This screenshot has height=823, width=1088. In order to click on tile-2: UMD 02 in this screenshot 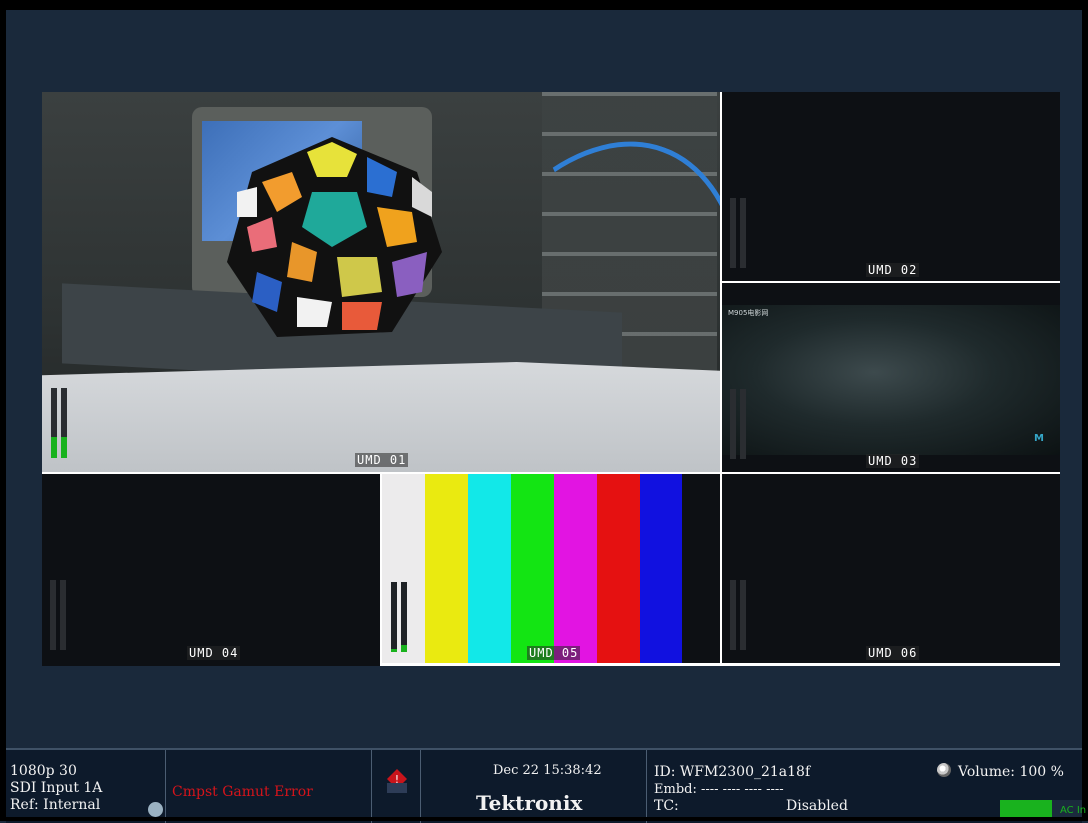, I will do `click(891, 186)`.